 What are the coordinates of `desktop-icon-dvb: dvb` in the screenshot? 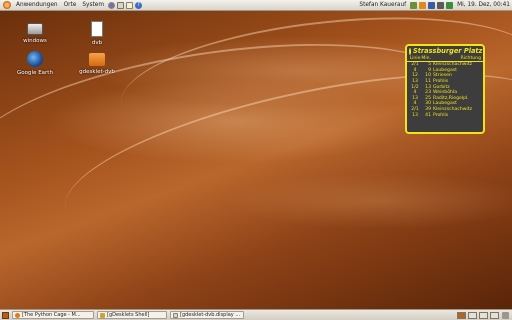 It's located at (97, 33).